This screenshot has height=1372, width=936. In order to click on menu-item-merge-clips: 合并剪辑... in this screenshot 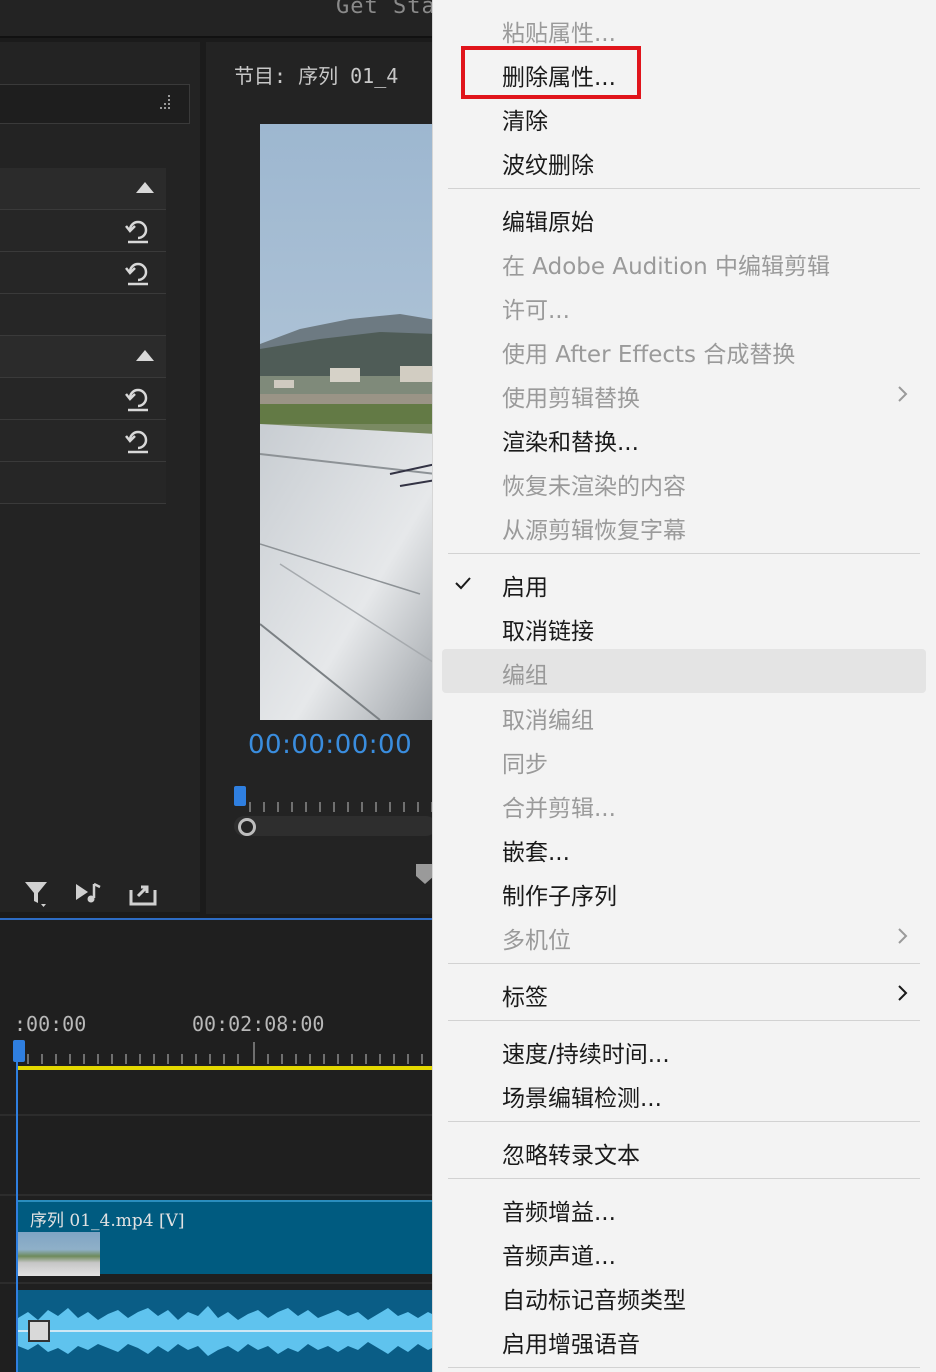, I will do `click(684, 804)`.